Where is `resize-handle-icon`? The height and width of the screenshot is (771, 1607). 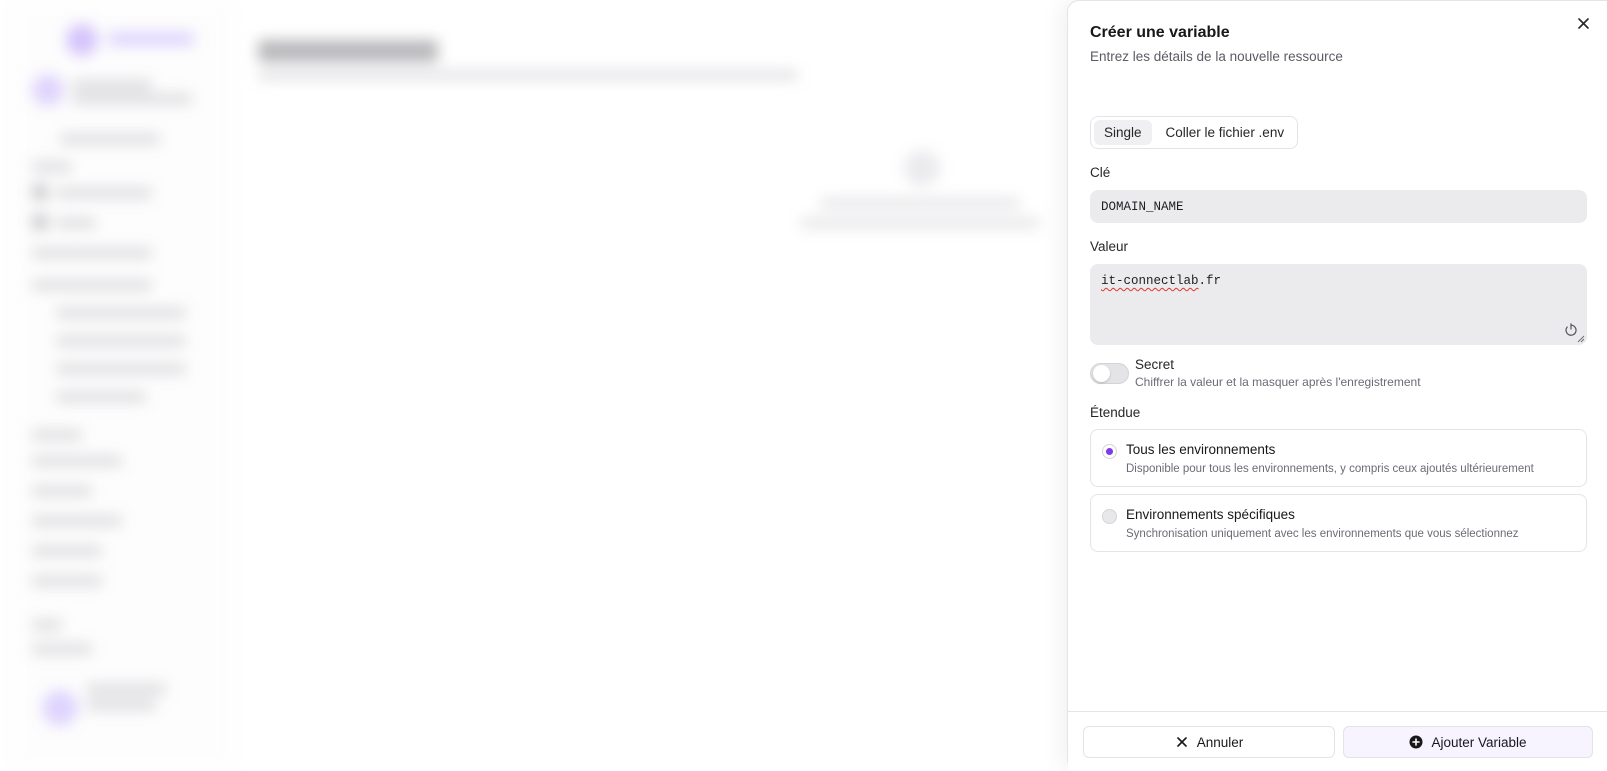 resize-handle-icon is located at coordinates (1581, 339).